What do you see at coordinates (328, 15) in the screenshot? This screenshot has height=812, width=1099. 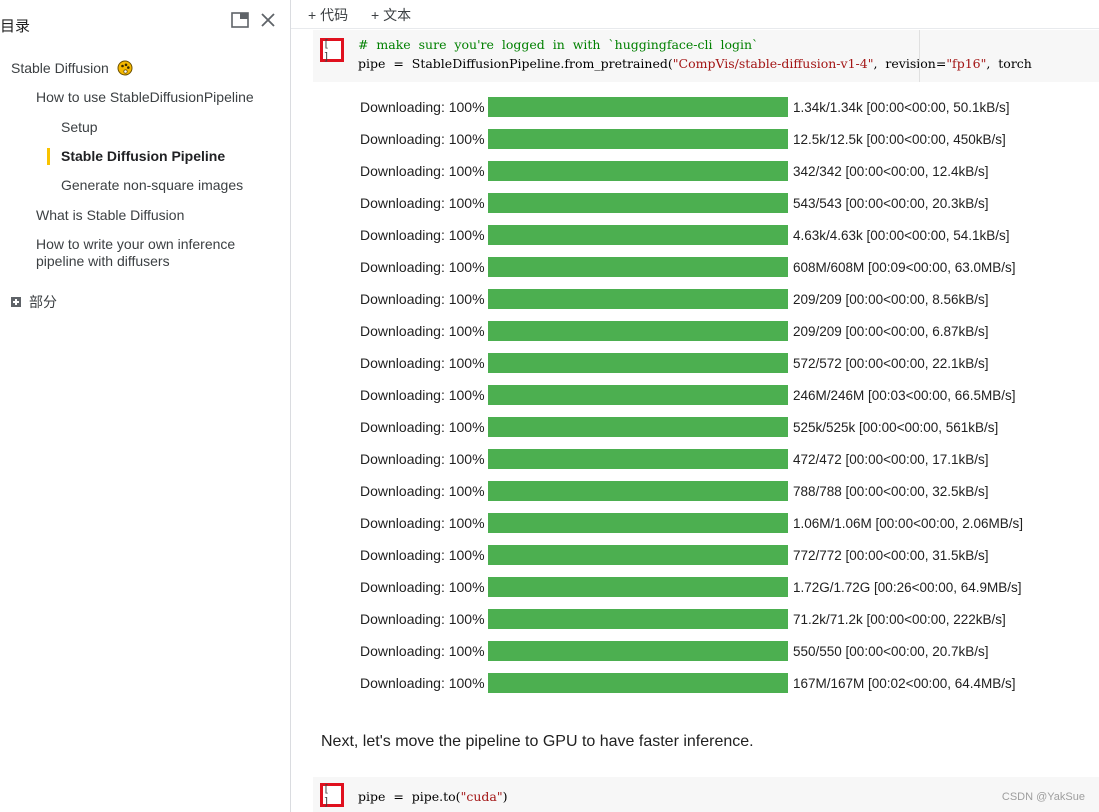 I see `add-code-button: + 代码` at bounding box center [328, 15].